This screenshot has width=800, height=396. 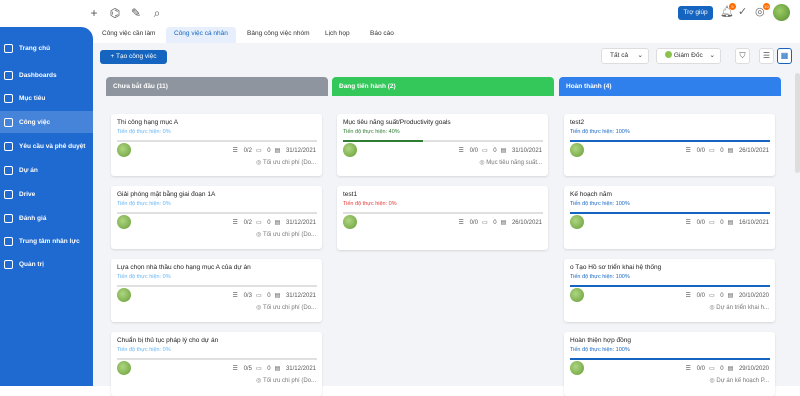 What do you see at coordinates (46, 218) in the screenshot?
I see `sidebar-item: Đánh giá` at bounding box center [46, 218].